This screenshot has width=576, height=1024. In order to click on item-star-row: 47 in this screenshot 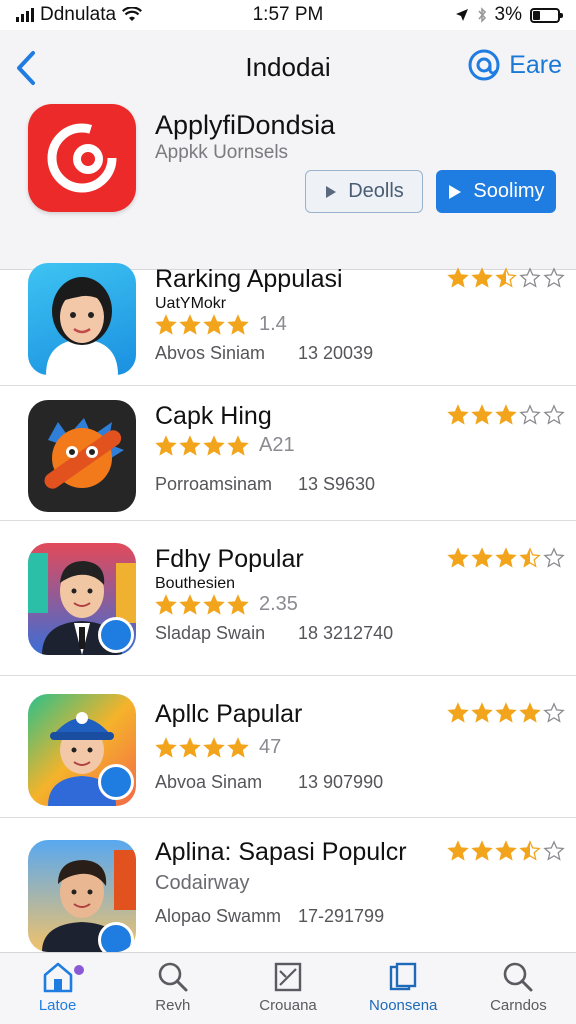, I will do `click(218, 747)`.